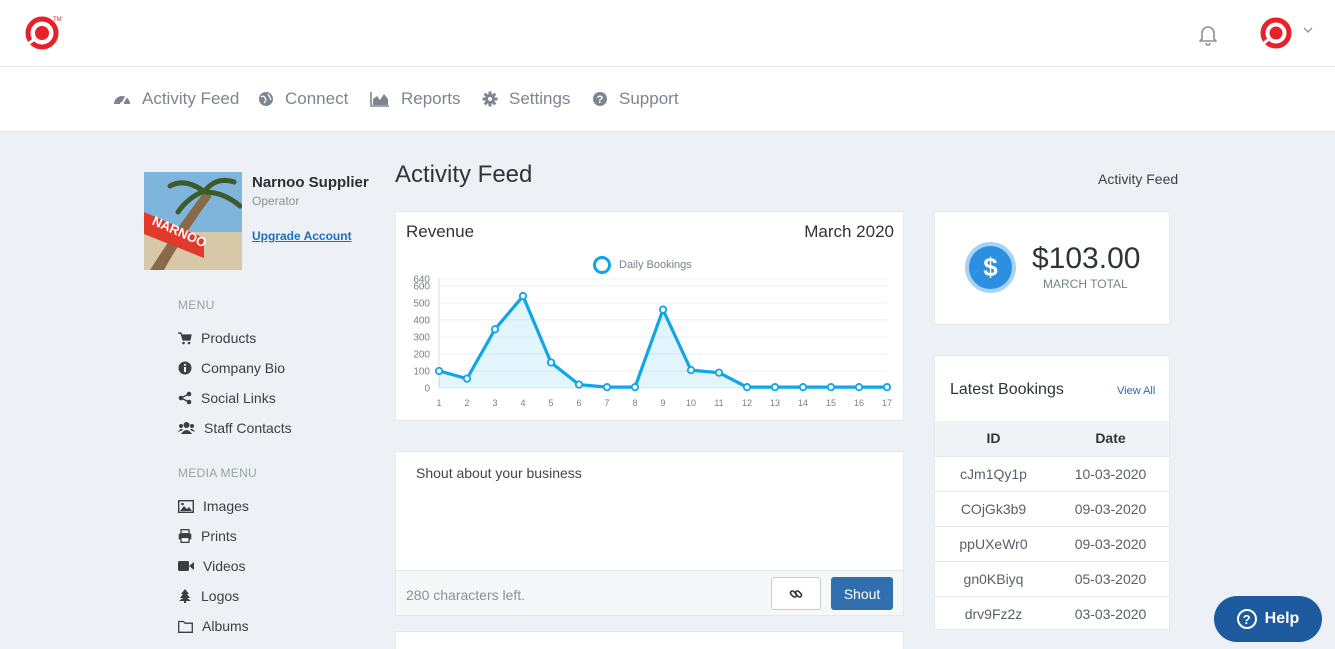 Image resolution: width=1335 pixels, height=649 pixels. Describe the element at coordinates (796, 593) in the screenshot. I see `attach-link-button` at that location.